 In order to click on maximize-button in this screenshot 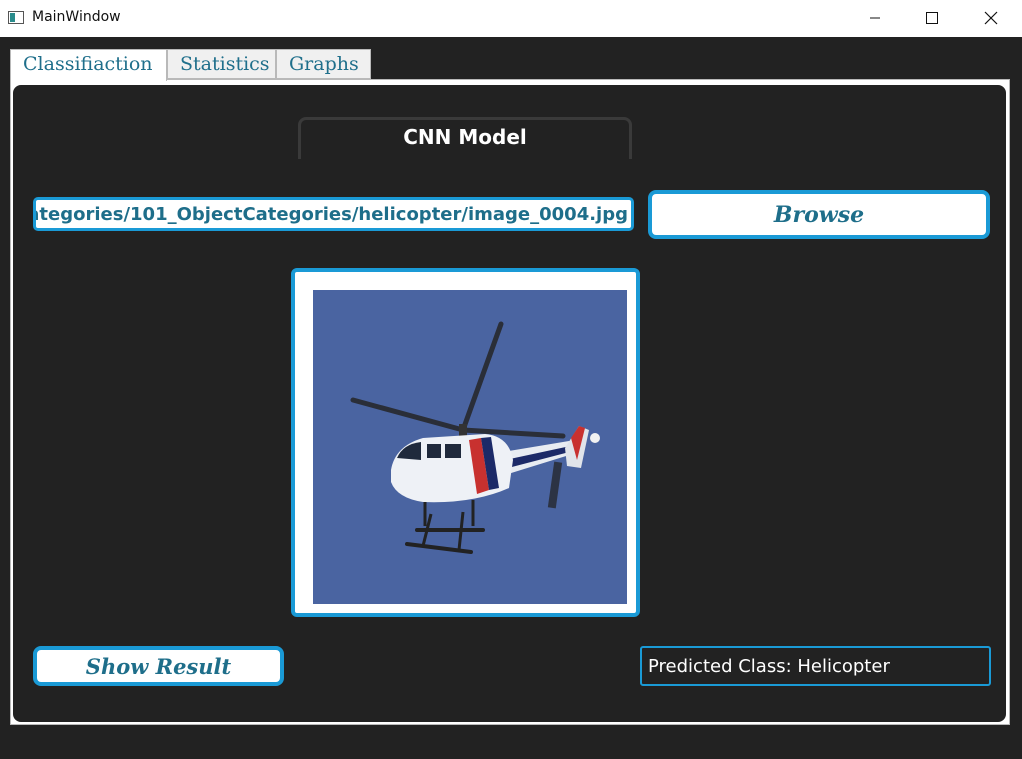, I will do `click(932, 18)`.